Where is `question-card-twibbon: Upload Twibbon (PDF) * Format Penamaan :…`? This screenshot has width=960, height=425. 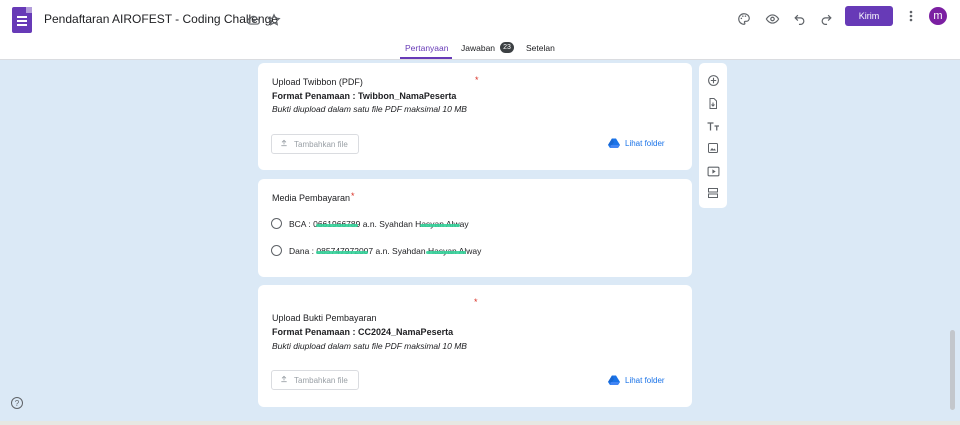
question-card-twibbon: Upload Twibbon (PDF) * Format Penamaan :… is located at coordinates (475, 116).